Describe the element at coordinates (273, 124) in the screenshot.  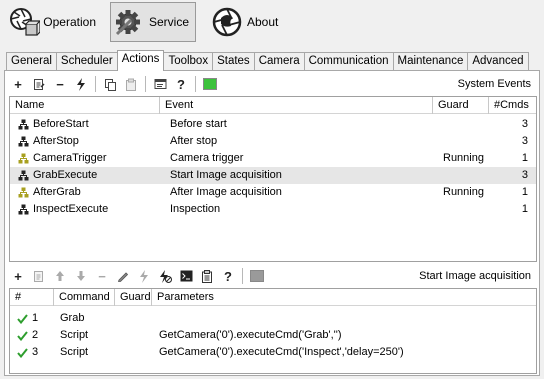
I see `table-row: BeforeStart Before start 3` at that location.